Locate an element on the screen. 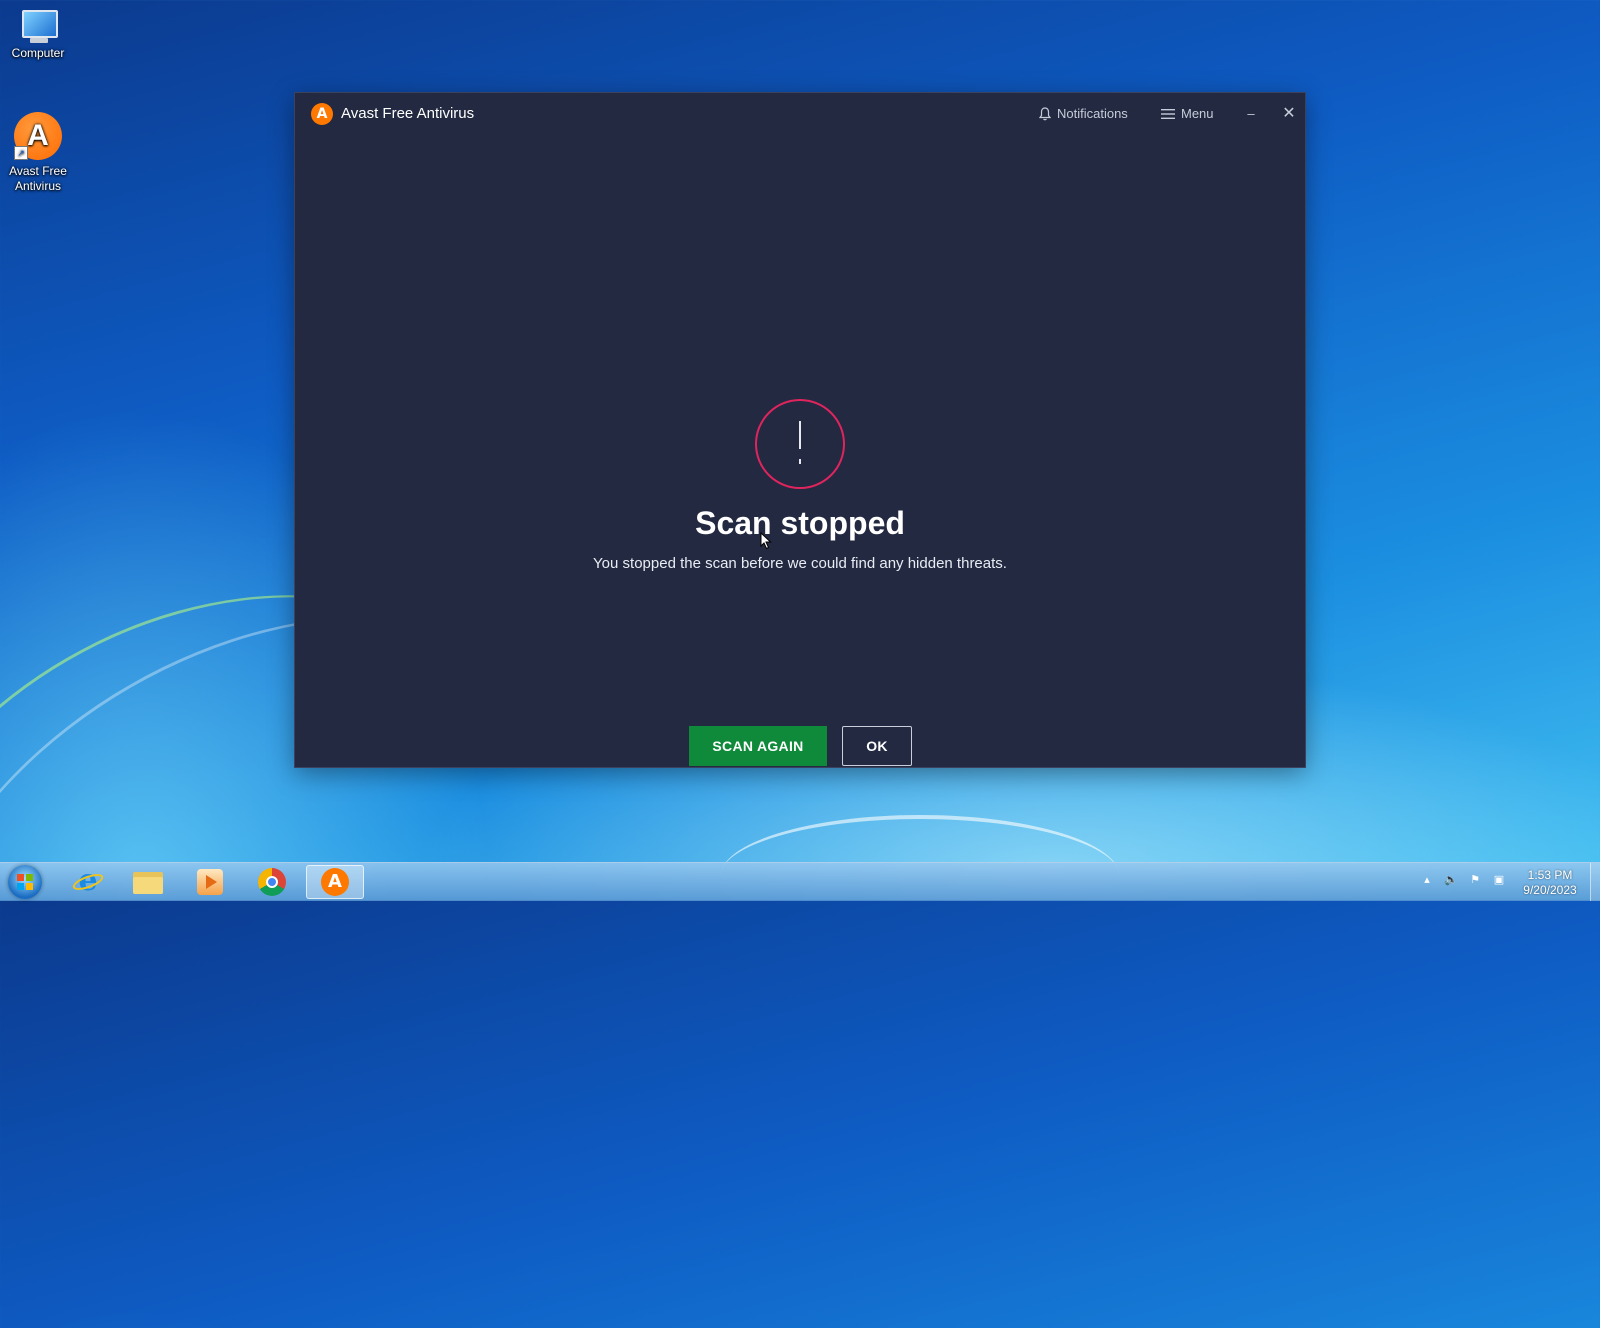 The image size is (1600, 1328). close-icon: ✕ is located at coordinates (1289, 113).